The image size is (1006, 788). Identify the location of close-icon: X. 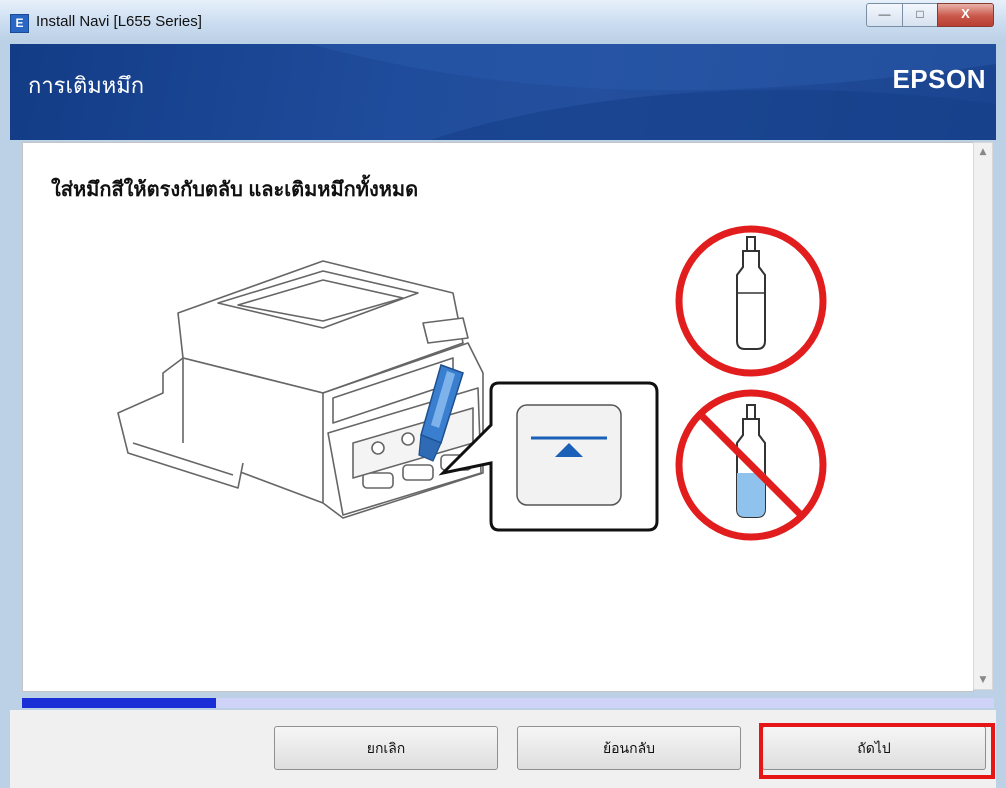
(965, 13).